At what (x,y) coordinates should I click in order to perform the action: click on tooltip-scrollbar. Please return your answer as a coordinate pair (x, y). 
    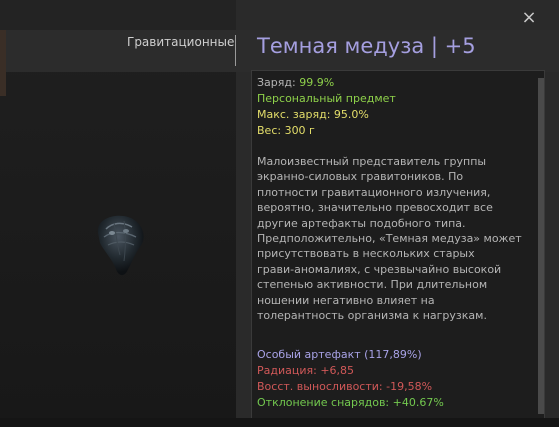
    Looking at the image, I should click on (541, 246).